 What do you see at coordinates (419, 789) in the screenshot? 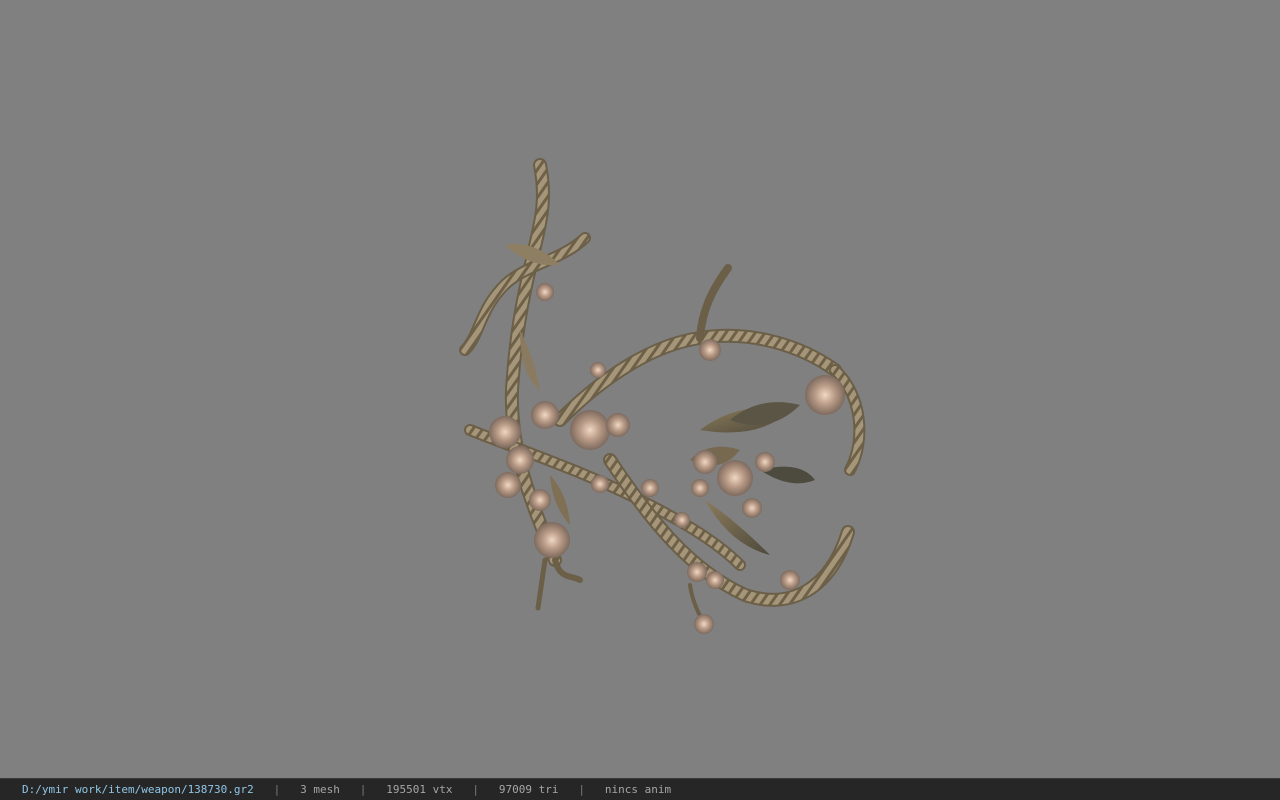
I see `vertex-count-label: 195501 vtx` at bounding box center [419, 789].